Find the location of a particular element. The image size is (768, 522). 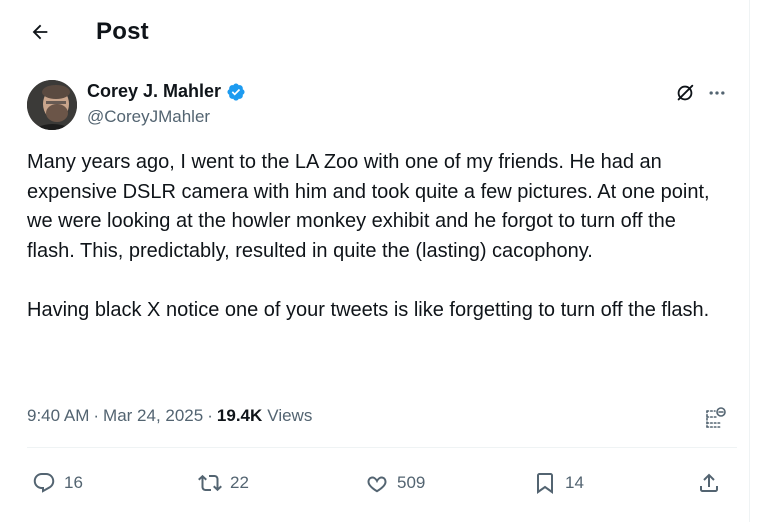

bookmark-icon is located at coordinates (545, 483).